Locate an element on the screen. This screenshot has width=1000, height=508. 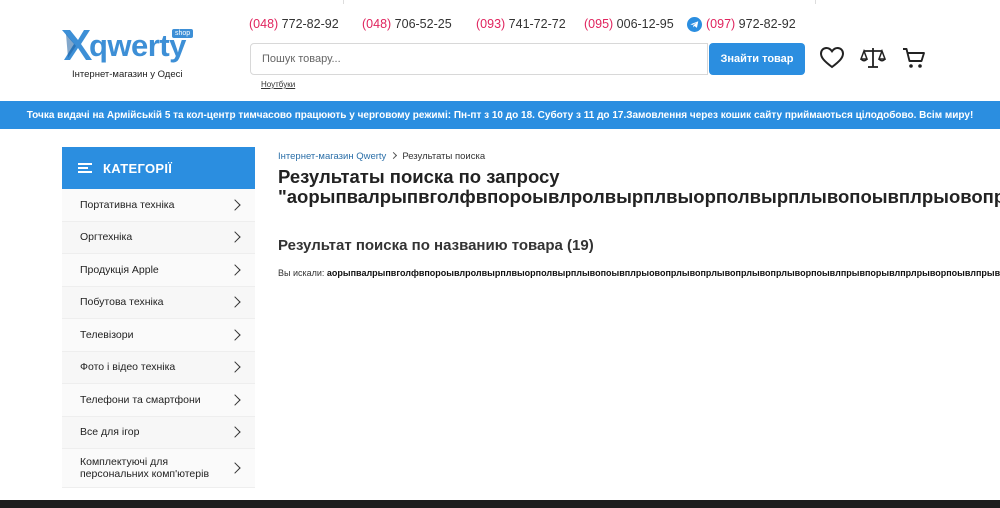
phone-link: (048) 772-82-92 is located at coordinates (294, 24).